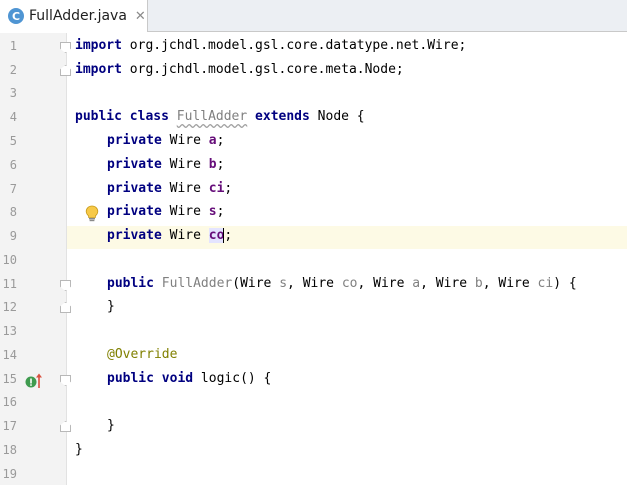 The height and width of the screenshot is (485, 627). Describe the element at coordinates (9, 402) in the screenshot. I see `line-number: 16` at that location.